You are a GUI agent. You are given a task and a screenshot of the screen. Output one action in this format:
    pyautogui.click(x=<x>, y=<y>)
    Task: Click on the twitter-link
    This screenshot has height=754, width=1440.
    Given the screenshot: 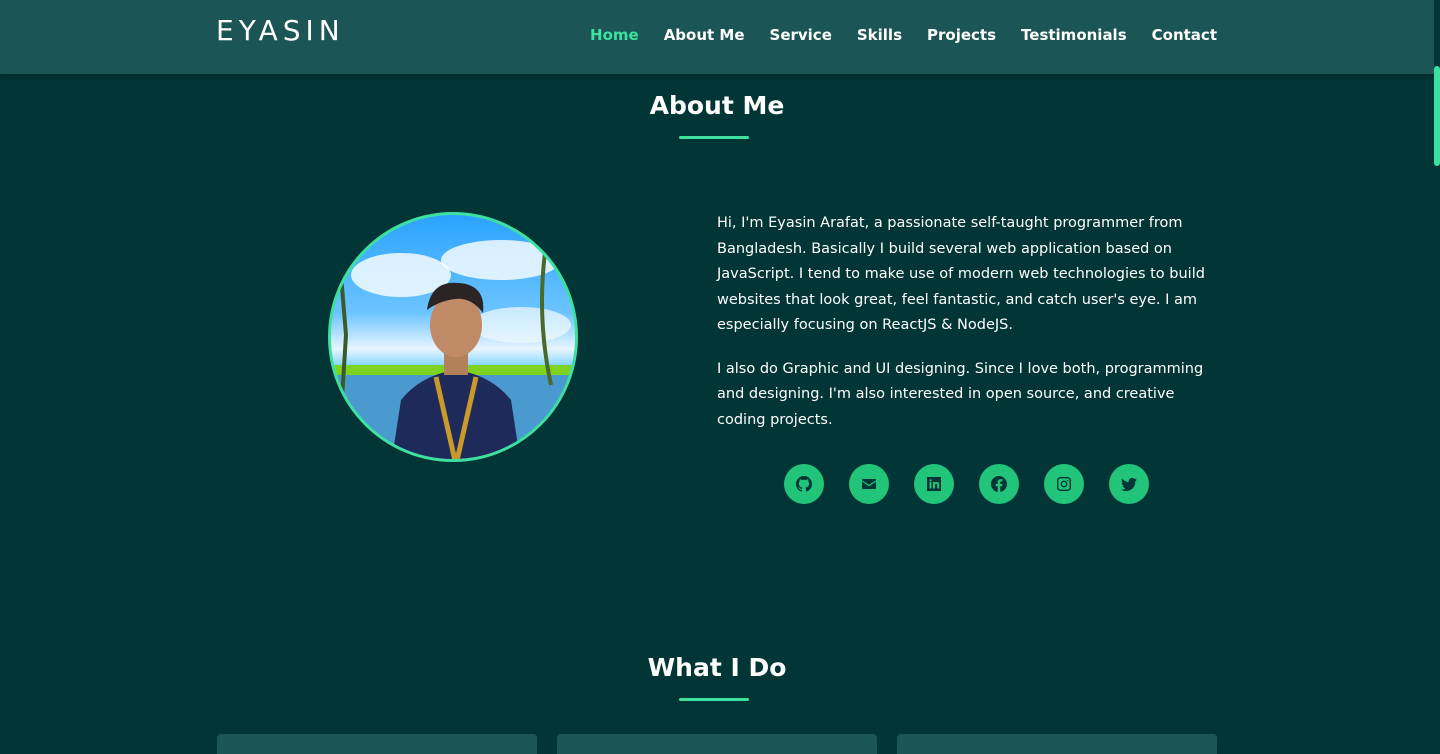 What is the action you would take?
    pyautogui.click(x=1129, y=484)
    